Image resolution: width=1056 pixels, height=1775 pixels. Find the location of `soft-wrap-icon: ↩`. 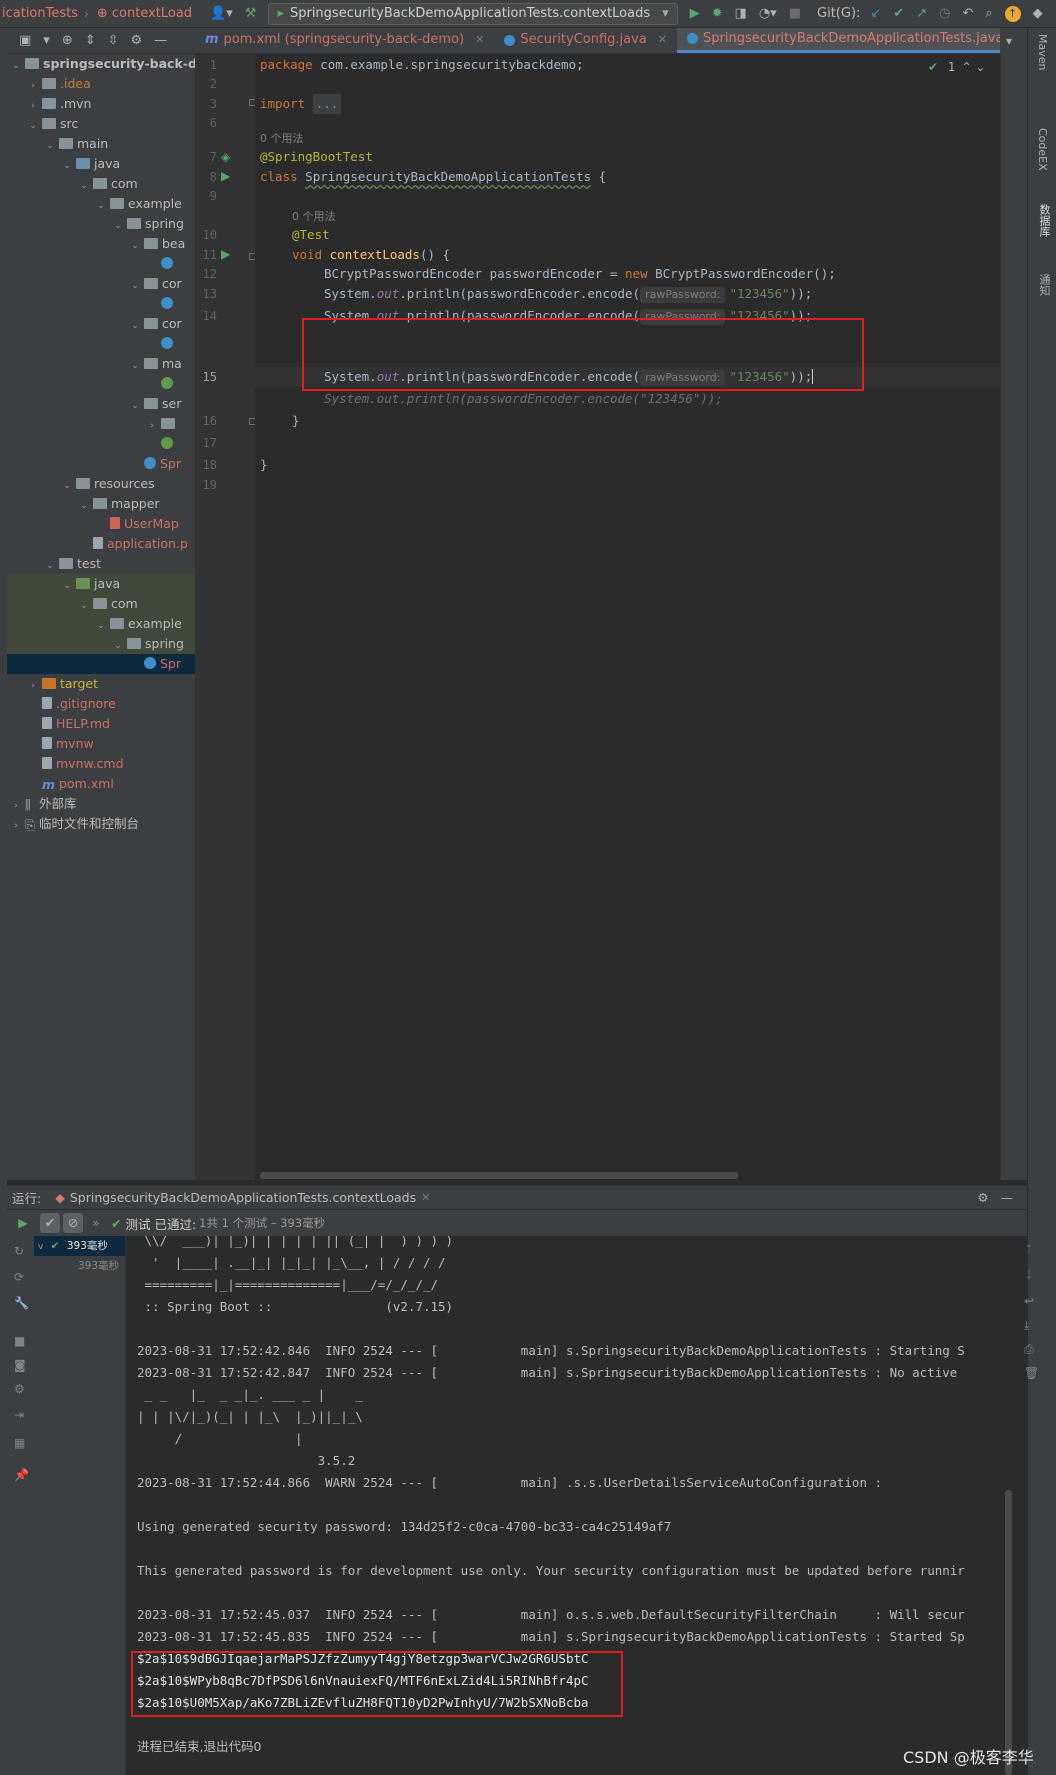

soft-wrap-icon: ↩ is located at coordinates (1029, 1301).